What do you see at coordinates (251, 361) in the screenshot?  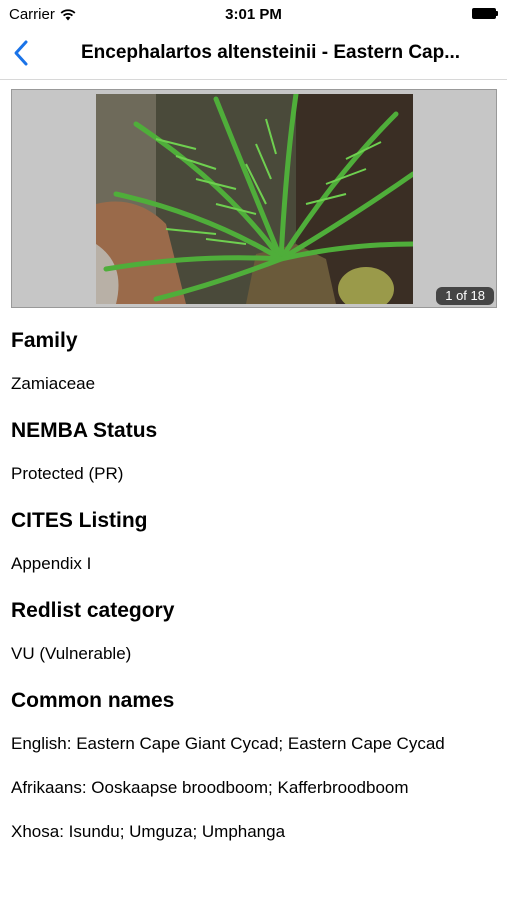 I see `section-family: Family Zamiaceae` at bounding box center [251, 361].